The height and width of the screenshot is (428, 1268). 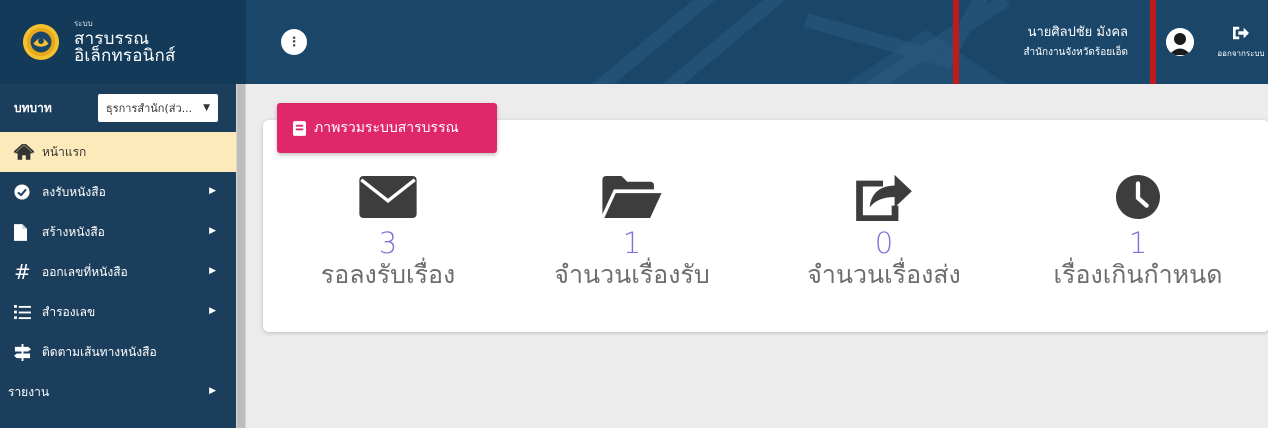 I want to click on vertical-dots-icon: ⋮, so click(x=294, y=42).